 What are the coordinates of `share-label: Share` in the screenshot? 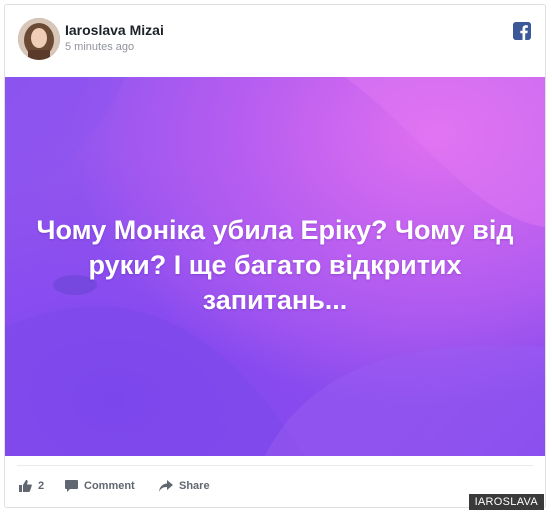 It's located at (194, 486).